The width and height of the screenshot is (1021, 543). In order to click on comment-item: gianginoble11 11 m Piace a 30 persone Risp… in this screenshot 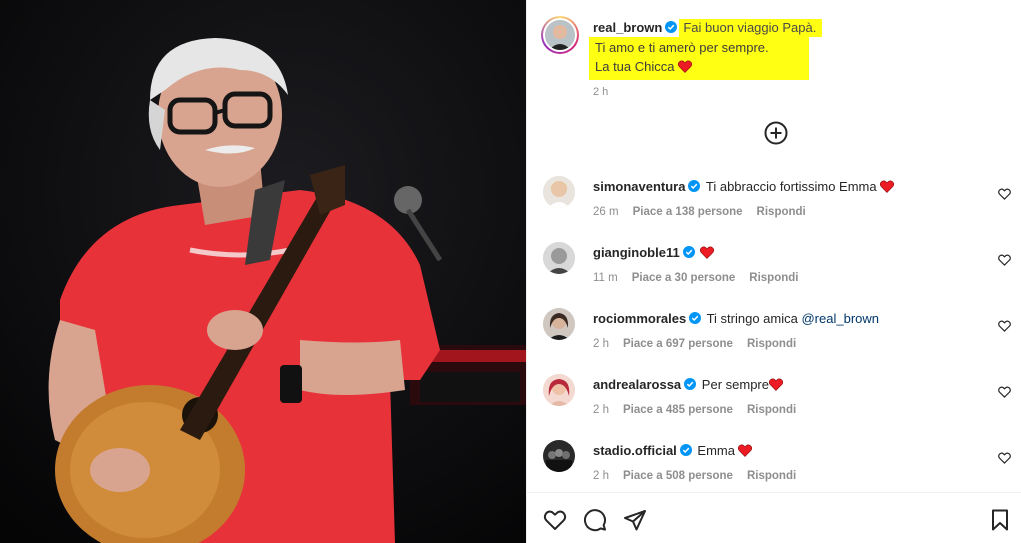, I will do `click(774, 272)`.